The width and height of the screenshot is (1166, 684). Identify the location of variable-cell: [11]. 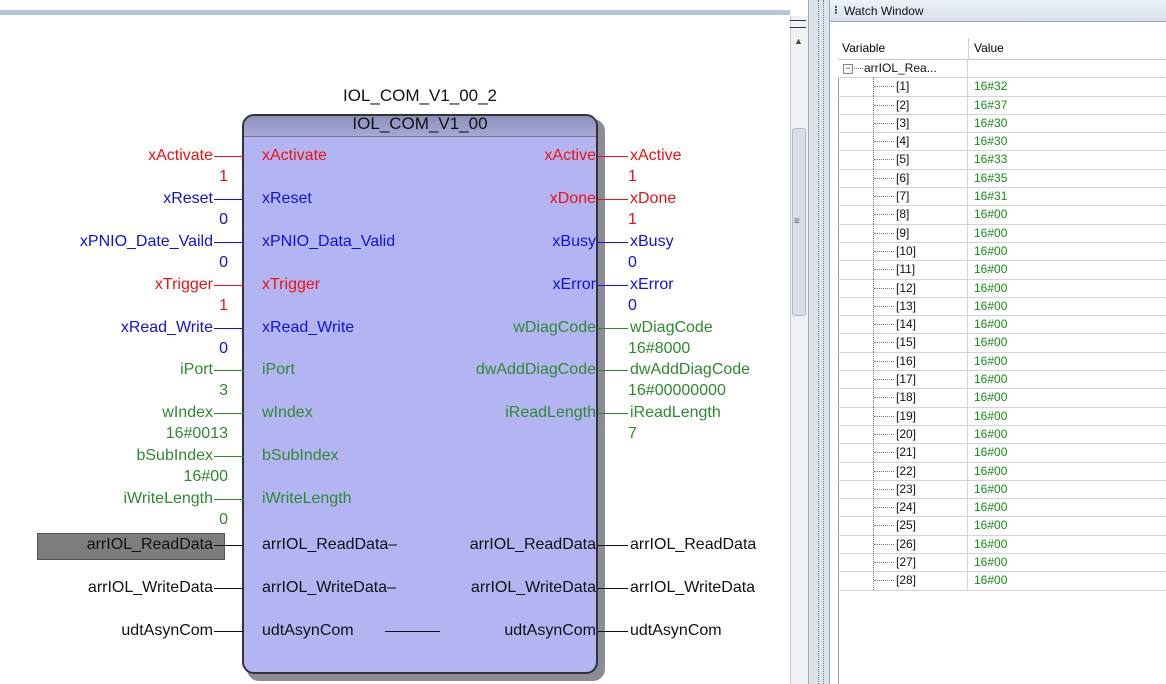
(903, 270).